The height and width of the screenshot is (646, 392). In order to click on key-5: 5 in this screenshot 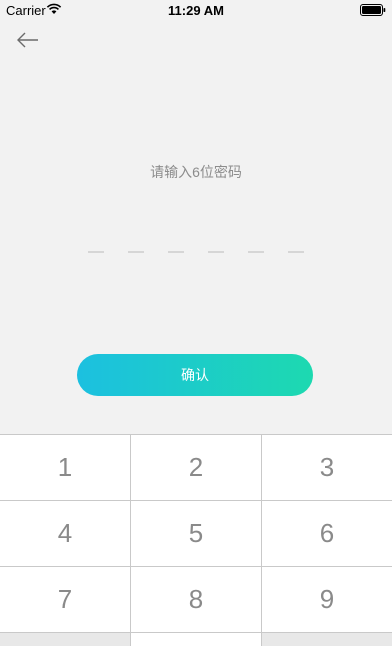, I will do `click(196, 533)`.